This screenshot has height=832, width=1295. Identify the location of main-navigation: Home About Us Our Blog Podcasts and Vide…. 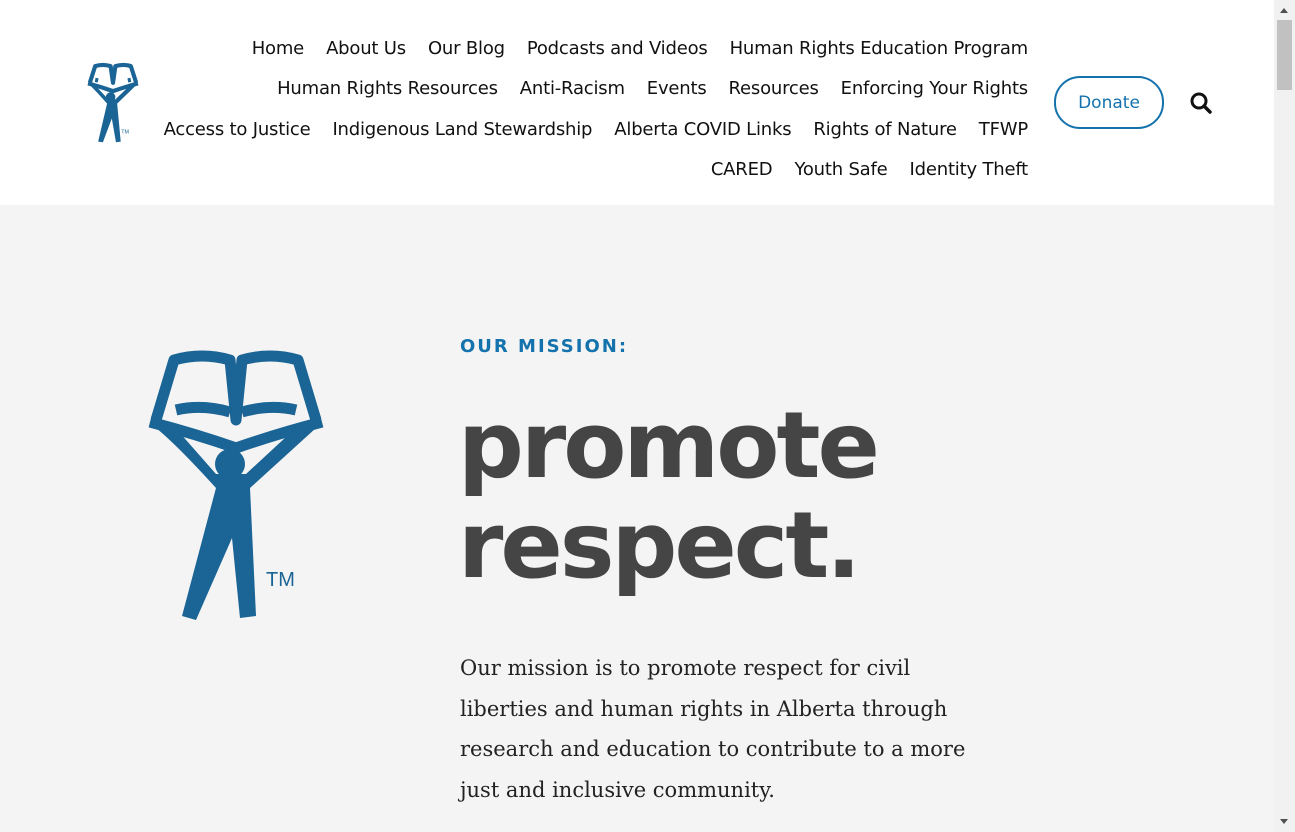
(578, 109).